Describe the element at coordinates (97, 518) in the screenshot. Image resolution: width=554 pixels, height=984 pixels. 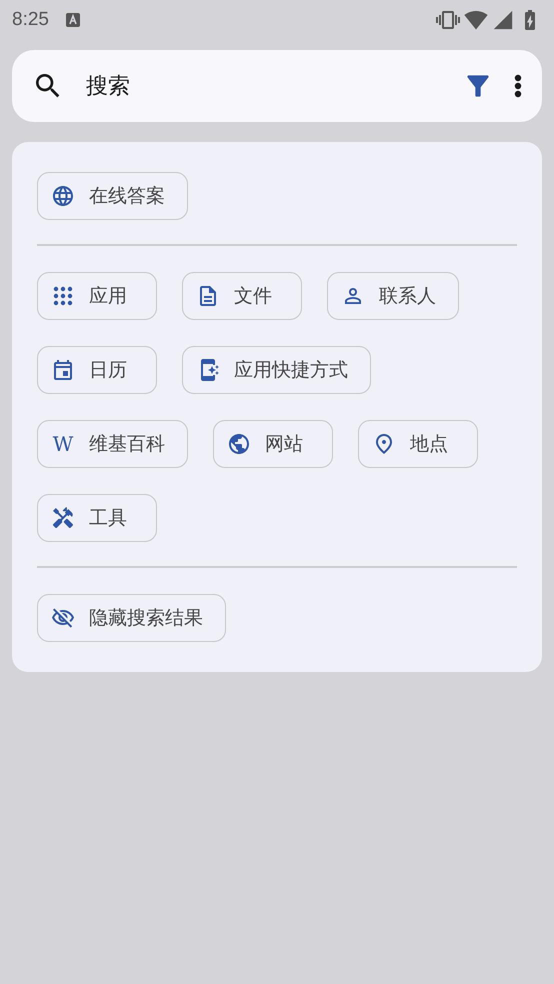
I see `filter-chip: 工具` at that location.